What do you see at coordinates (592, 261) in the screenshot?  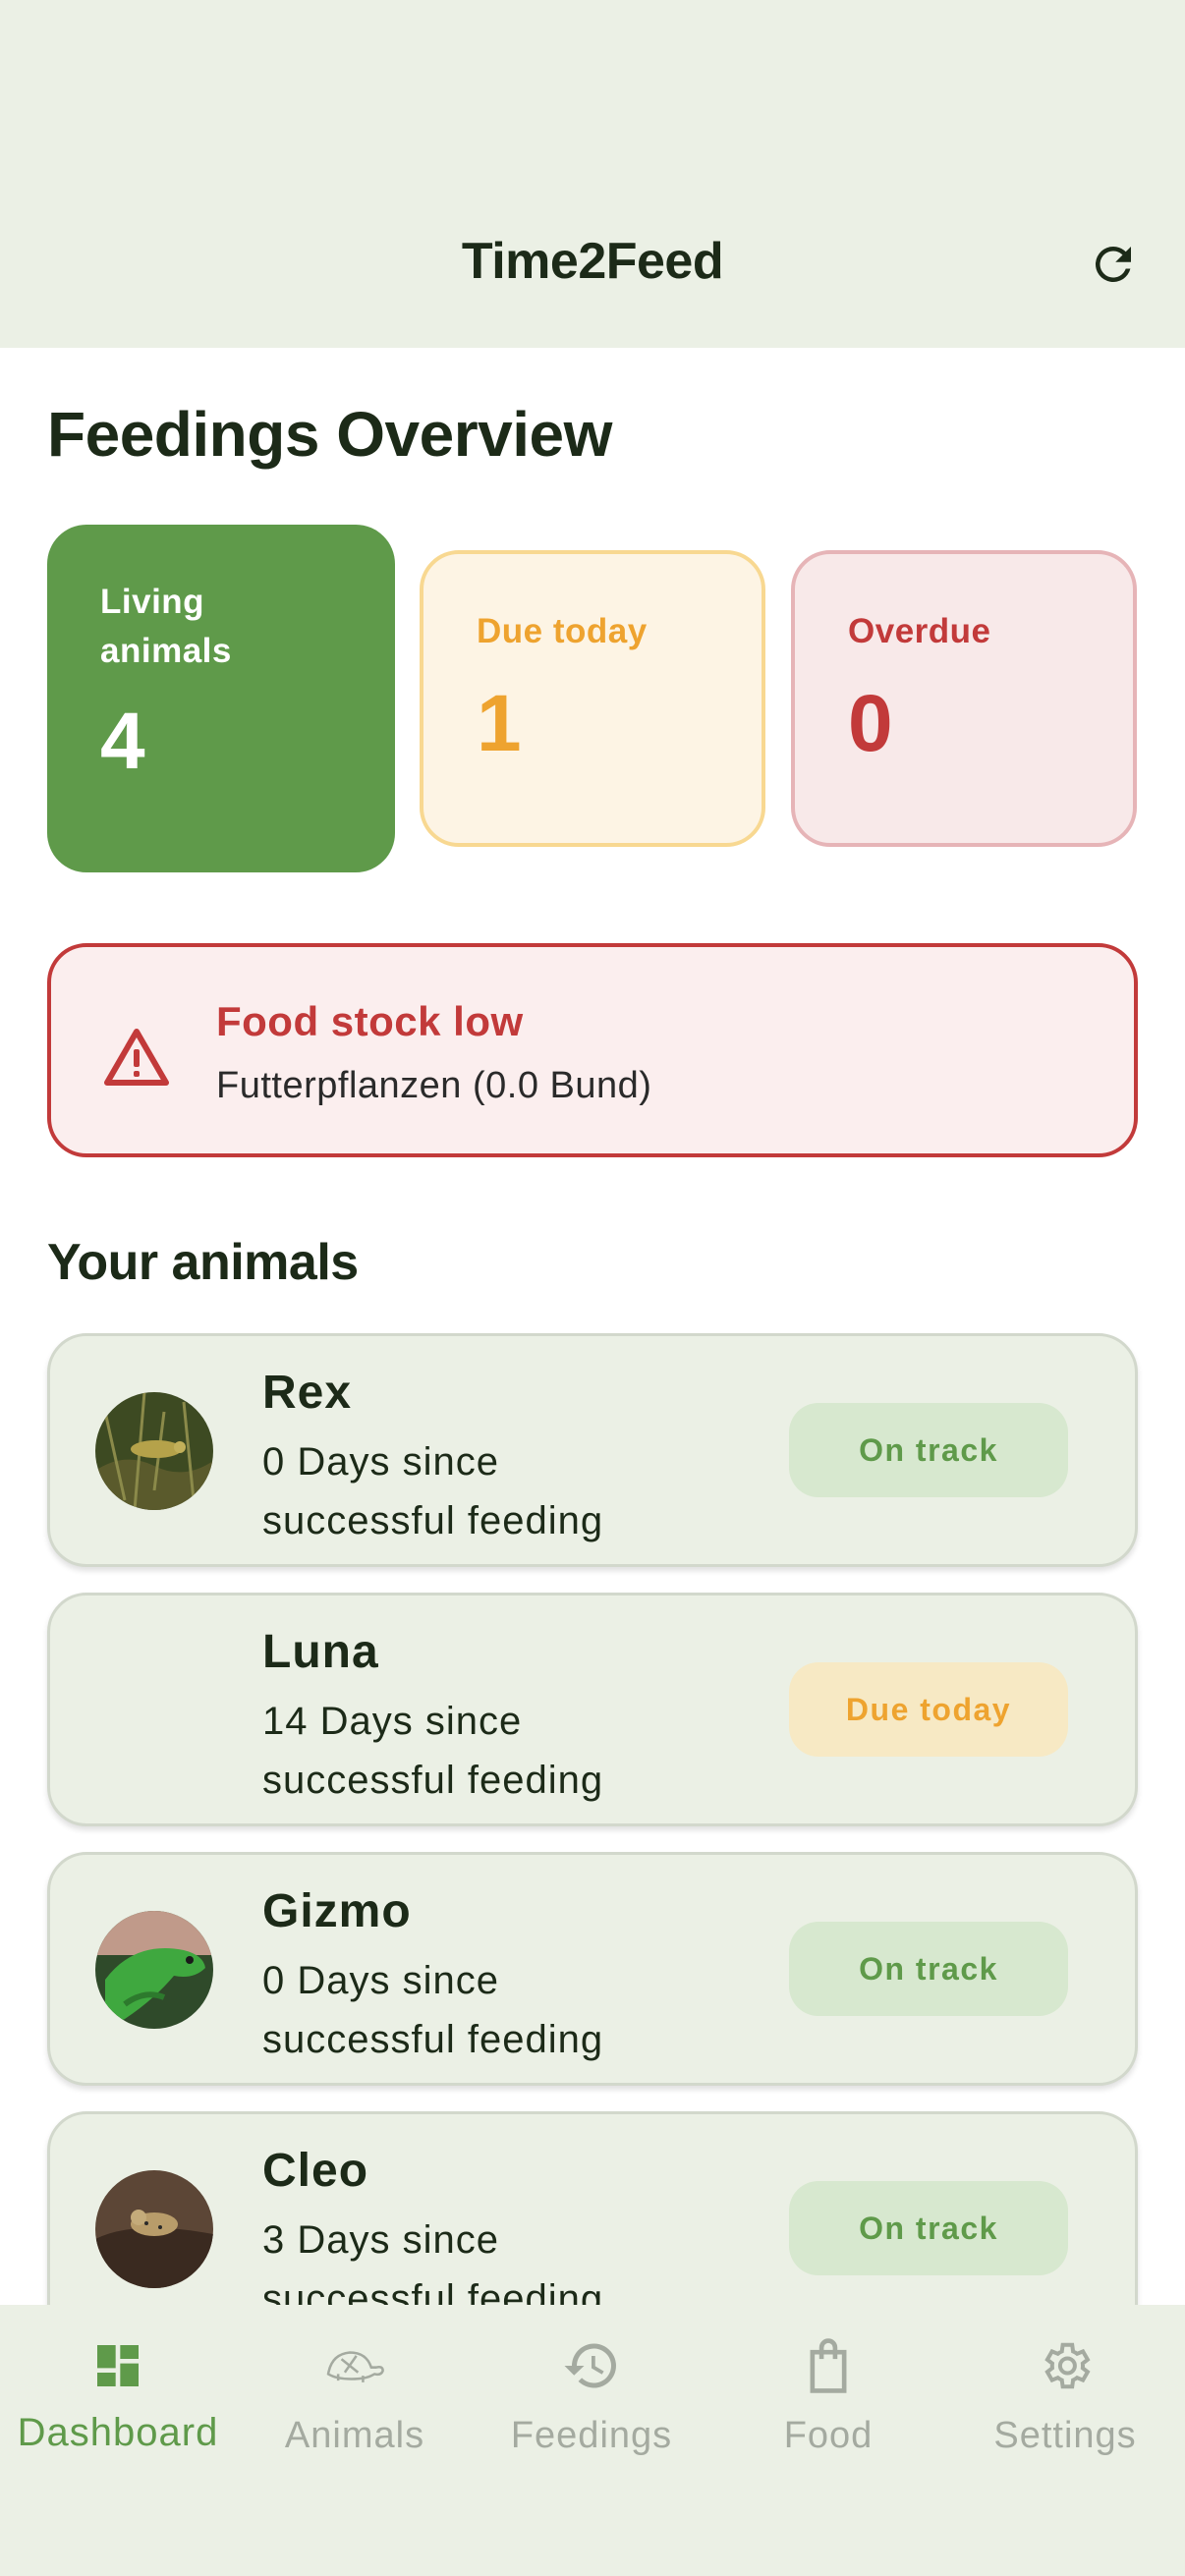 I see `app-title: Time2Feed` at bounding box center [592, 261].